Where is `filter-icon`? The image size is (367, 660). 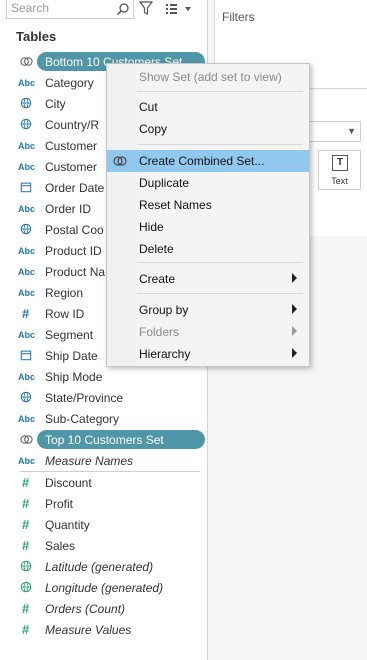
filter-icon is located at coordinates (146, 8).